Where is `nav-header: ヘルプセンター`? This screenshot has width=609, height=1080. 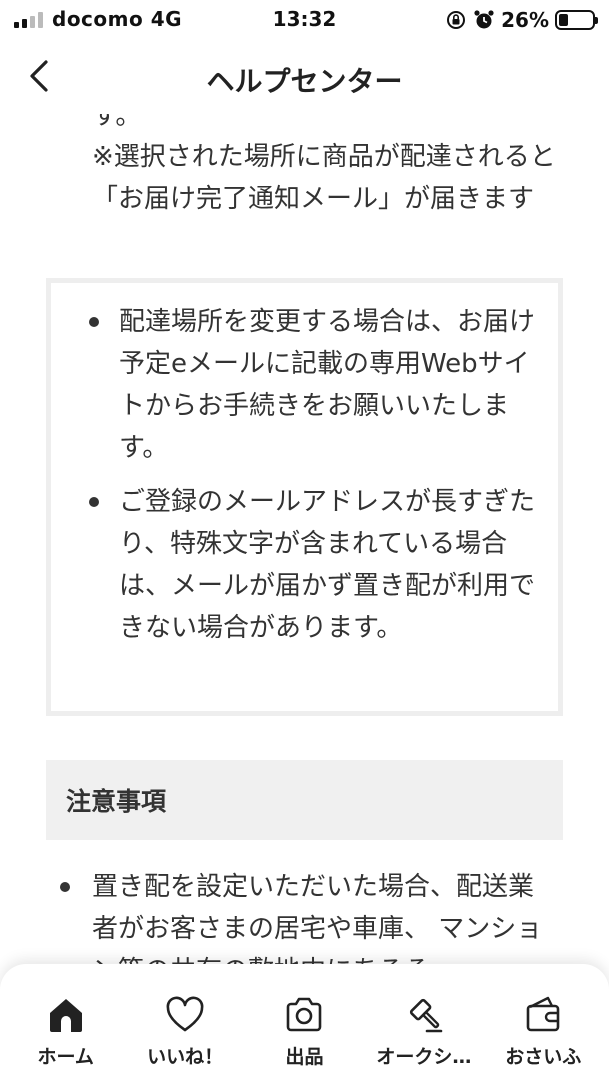
nav-header: ヘルプセンター is located at coordinates (304, 78).